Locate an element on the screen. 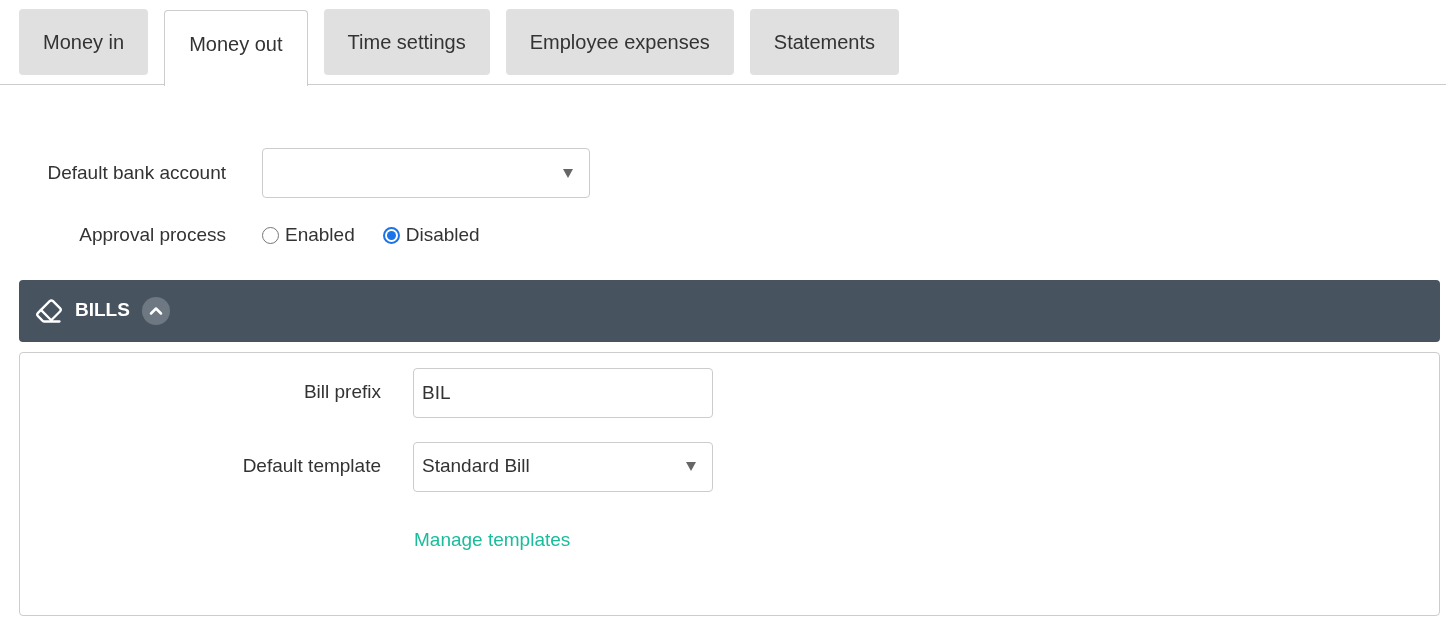 Image resolution: width=1446 pixels, height=643 pixels. field-label: Default bank account is located at coordinates (136, 172).